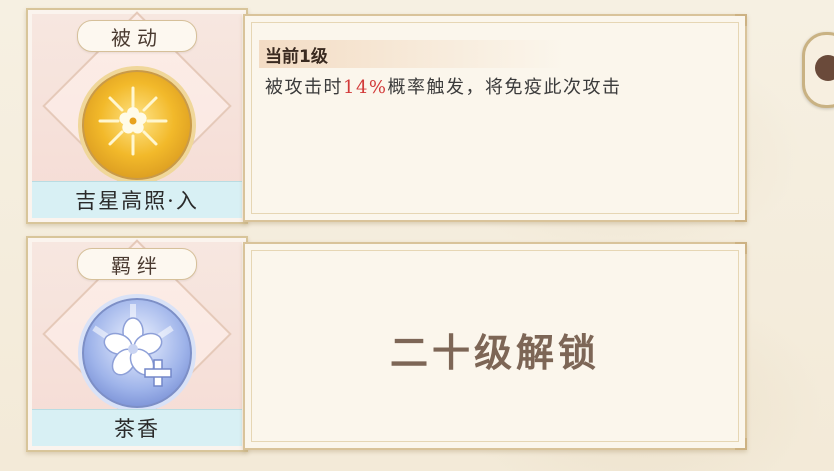 This screenshot has height=471, width=834. What do you see at coordinates (137, 353) in the screenshot?
I see `sakura-plus-emblem-icon` at bounding box center [137, 353].